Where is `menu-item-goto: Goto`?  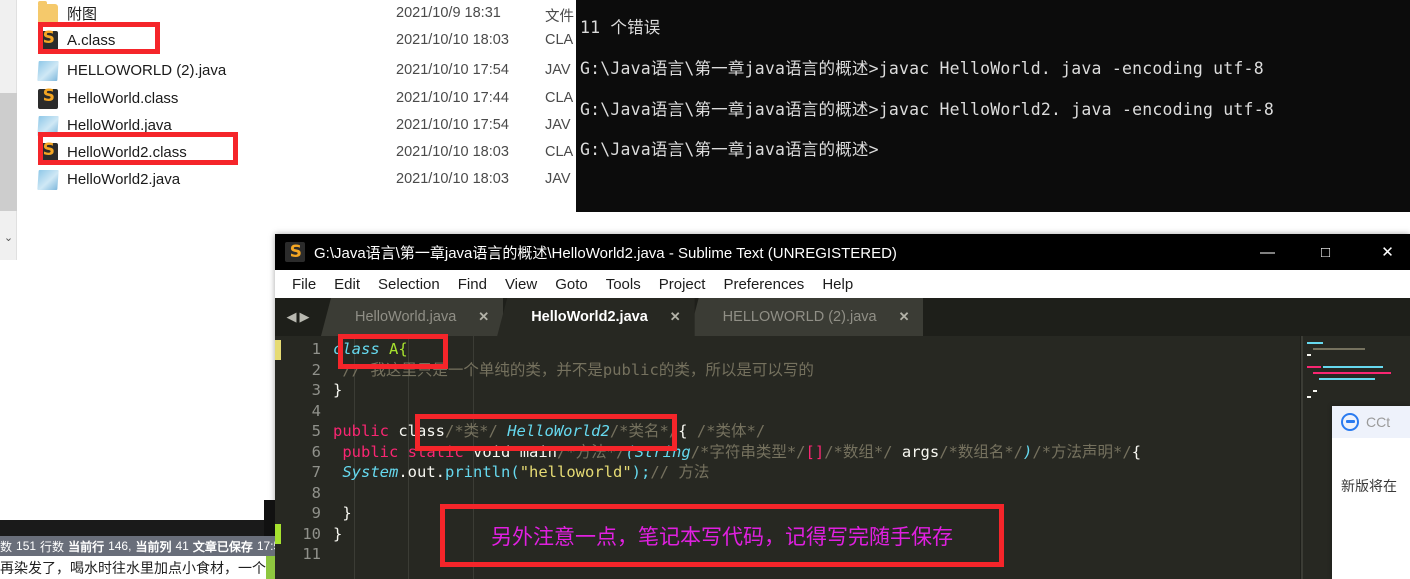
menu-item-goto: Goto is located at coordinates (571, 284).